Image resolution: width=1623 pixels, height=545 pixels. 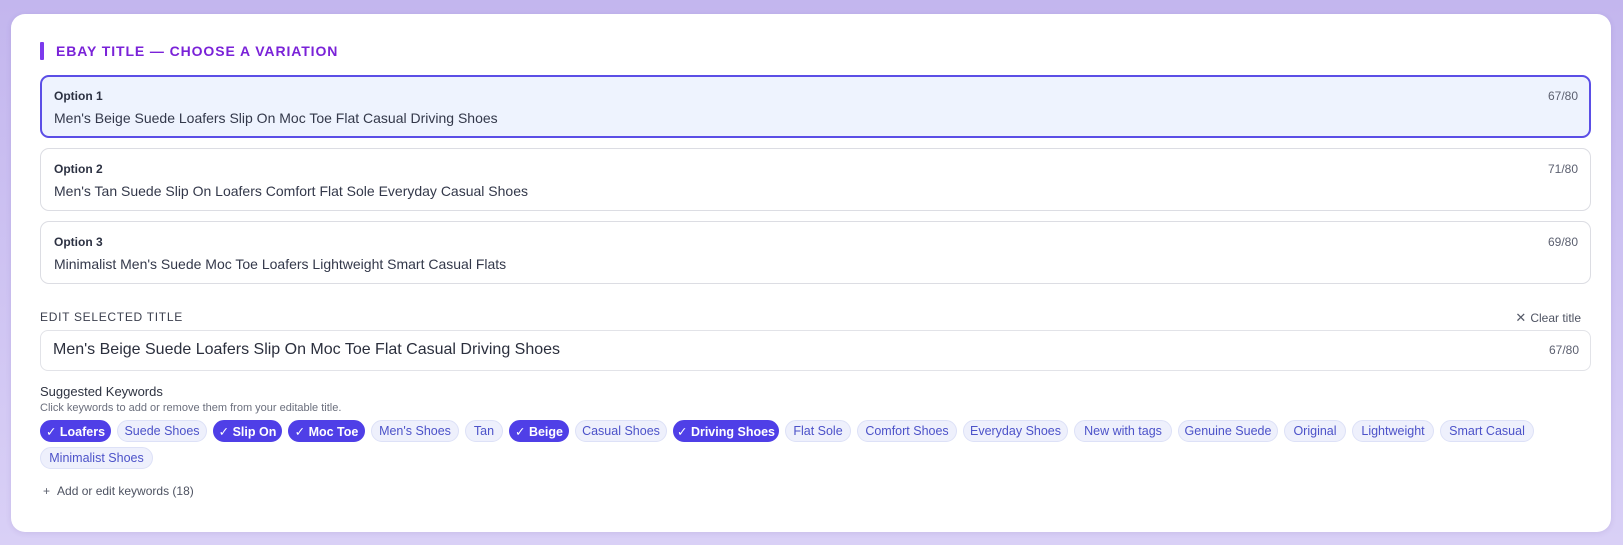 What do you see at coordinates (326, 431) in the screenshot?
I see `keyword-chip: ✓ Moc Toe` at bounding box center [326, 431].